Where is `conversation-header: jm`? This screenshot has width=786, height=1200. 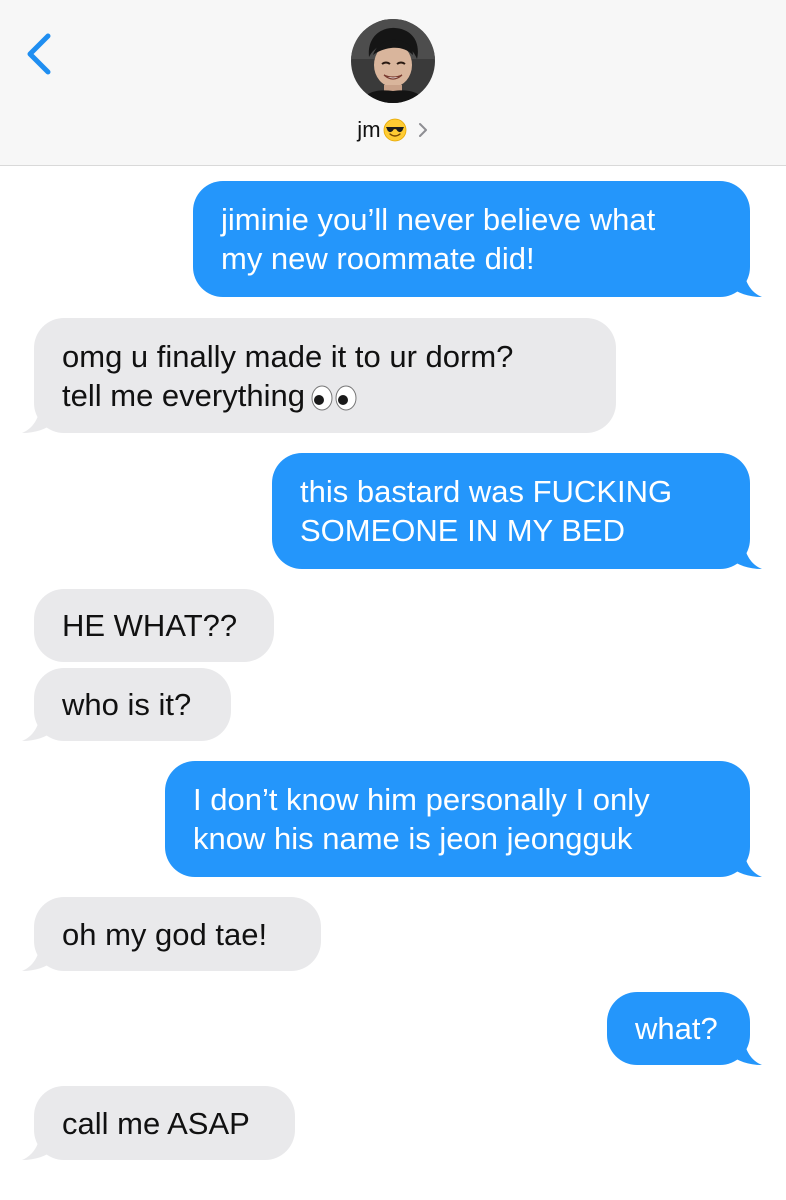
conversation-header: jm is located at coordinates (393, 83).